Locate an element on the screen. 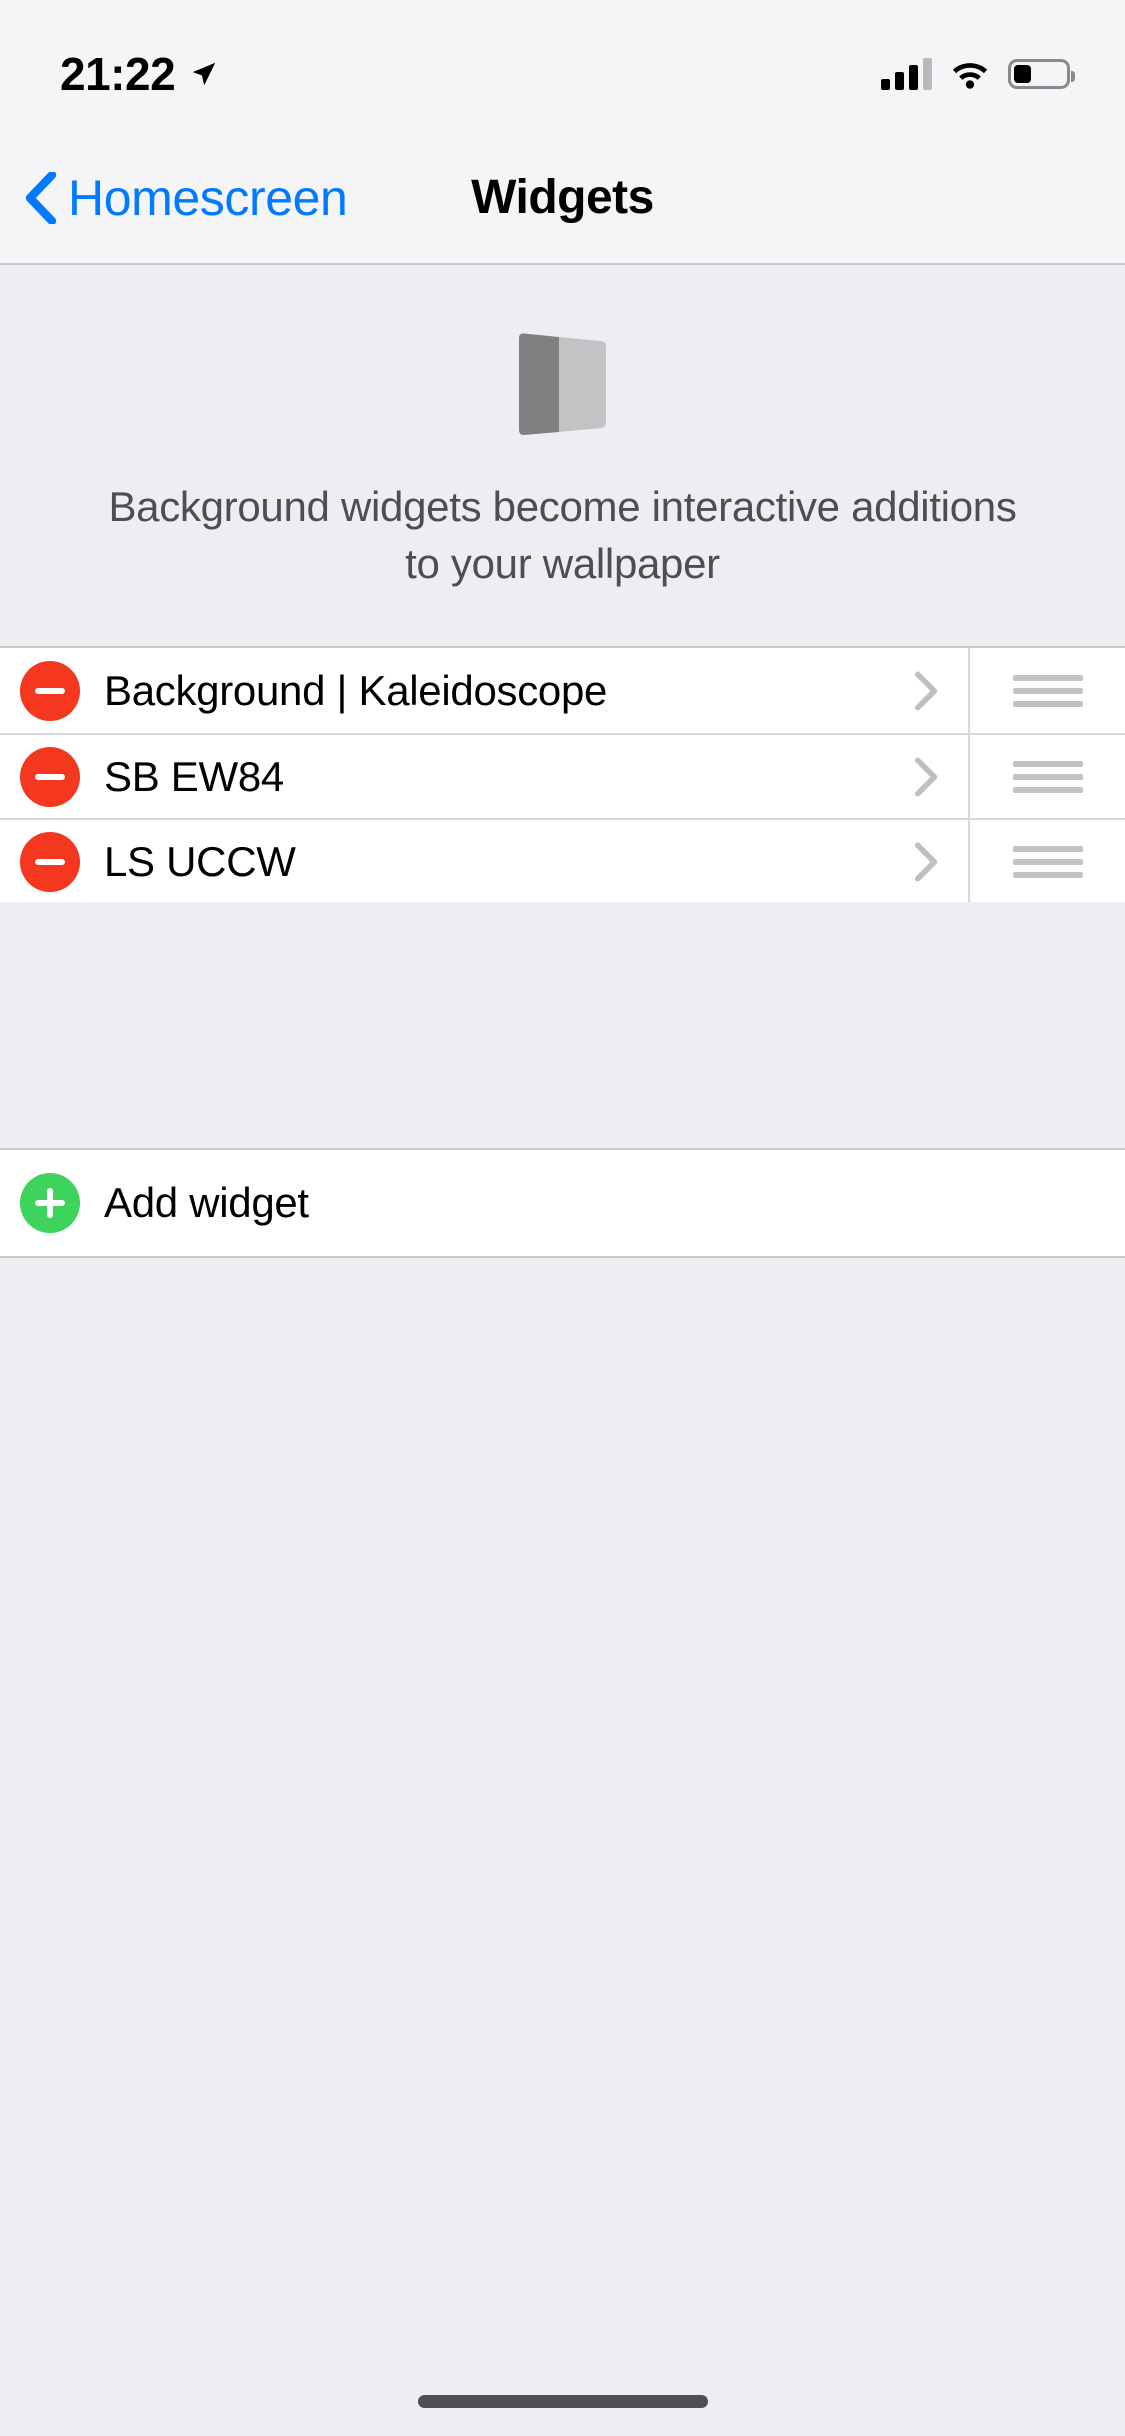  table-row: SB EW84 is located at coordinates (562, 775).